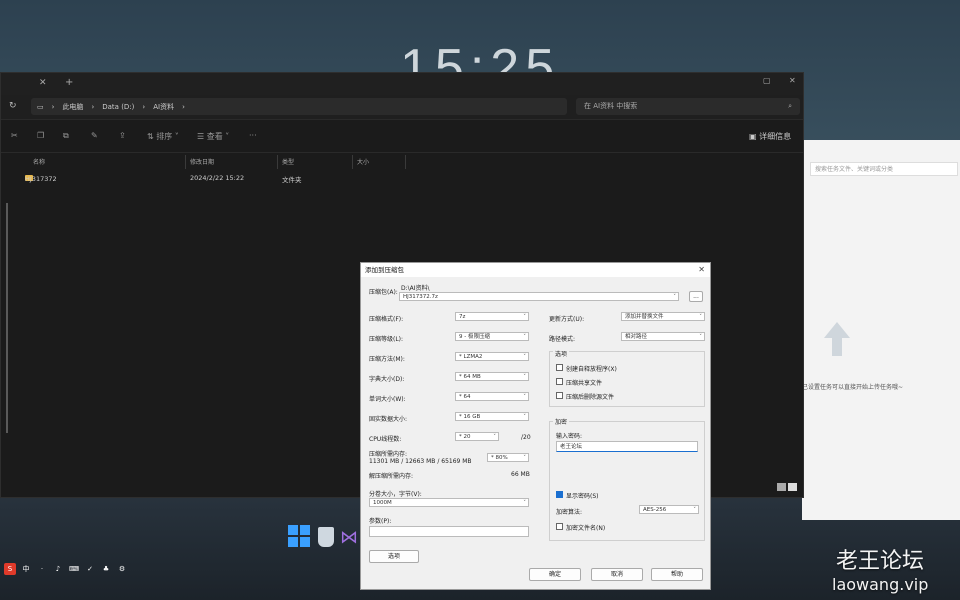 The width and height of the screenshot is (960, 600). Describe the element at coordinates (492, 416) in the screenshot. I see `solid-select: * 16 GB ˅` at that location.